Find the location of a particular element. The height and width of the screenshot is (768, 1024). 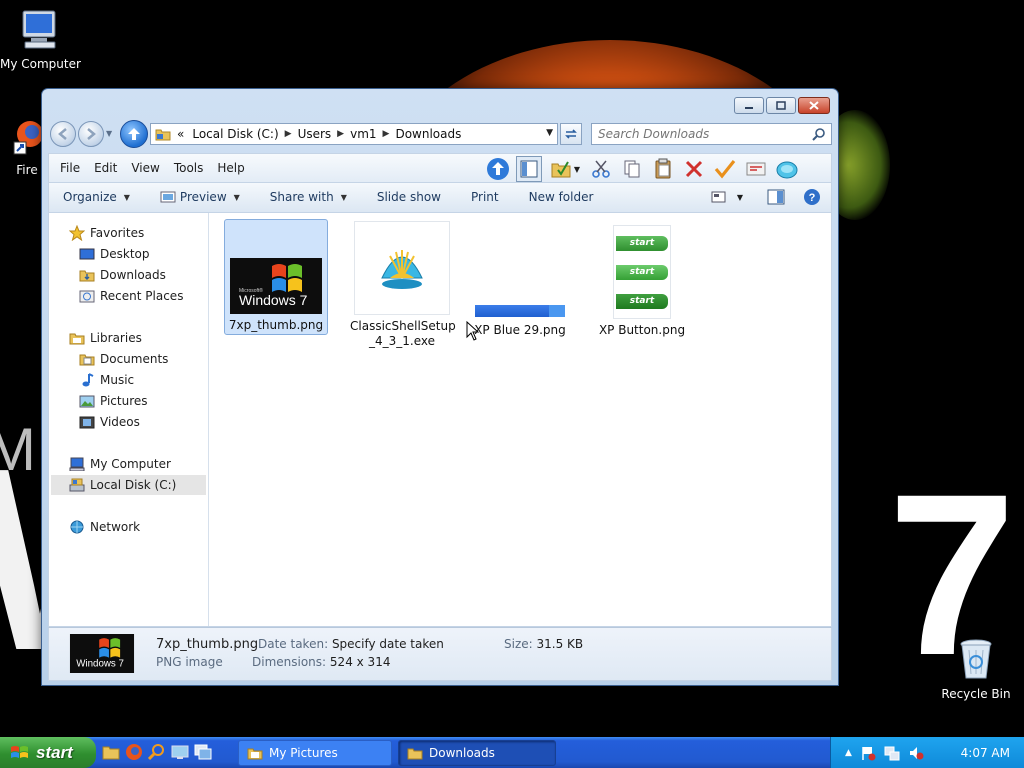

organize-button: Organize ▼ is located at coordinates (99, 197).